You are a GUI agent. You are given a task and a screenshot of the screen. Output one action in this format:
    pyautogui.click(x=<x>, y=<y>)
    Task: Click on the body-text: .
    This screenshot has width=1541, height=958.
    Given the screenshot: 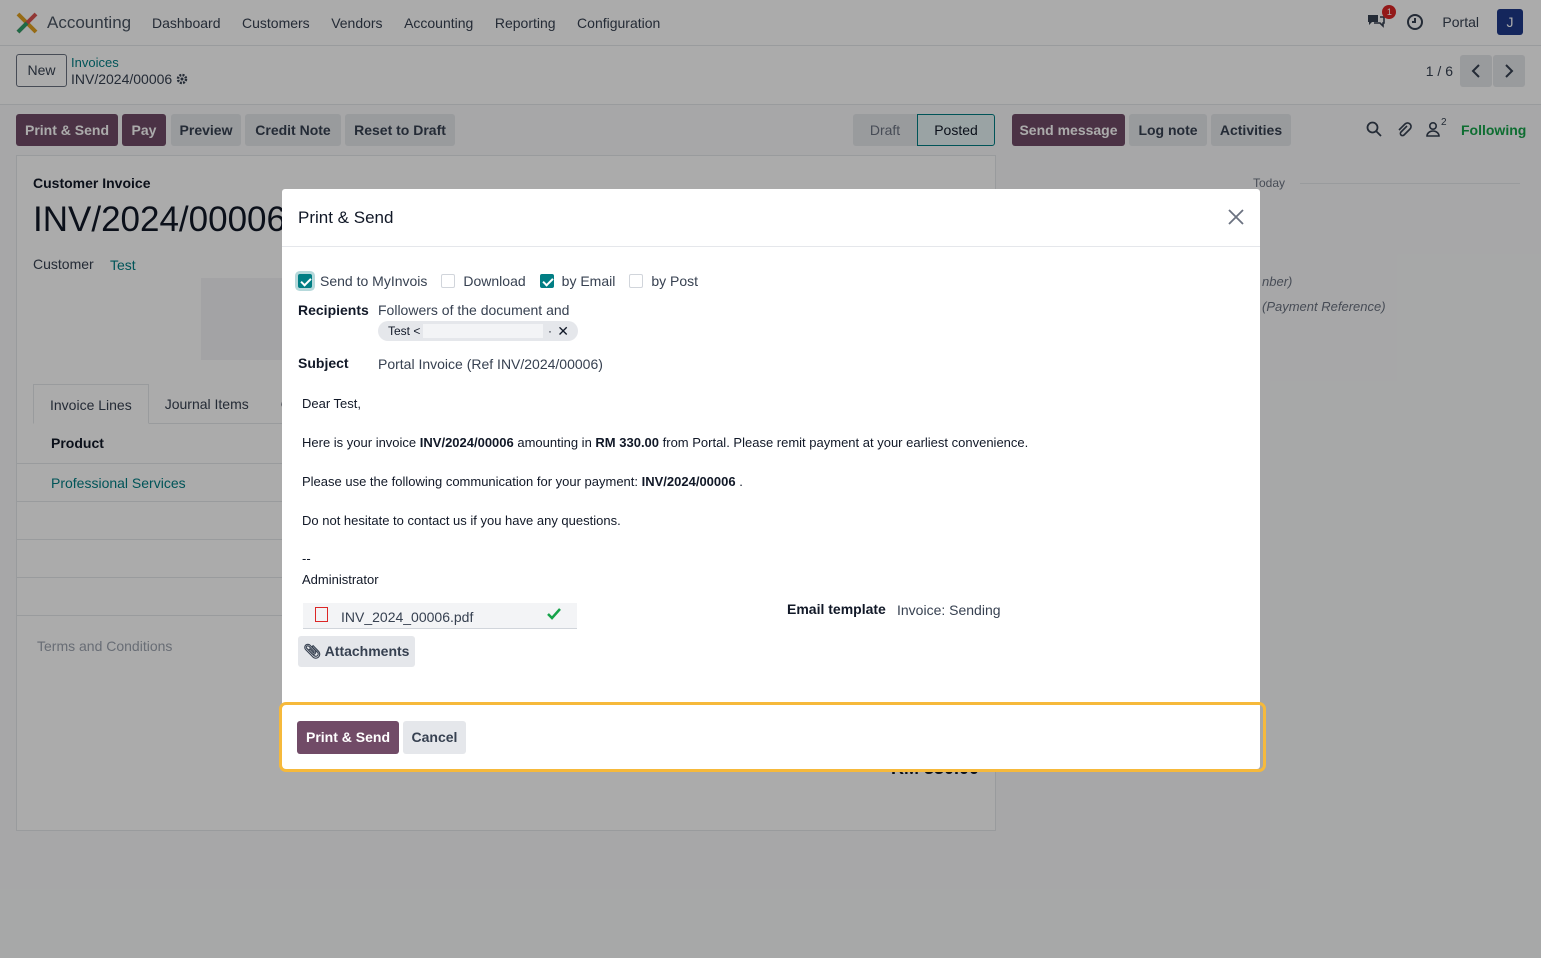 What is the action you would take?
    pyautogui.click(x=739, y=481)
    